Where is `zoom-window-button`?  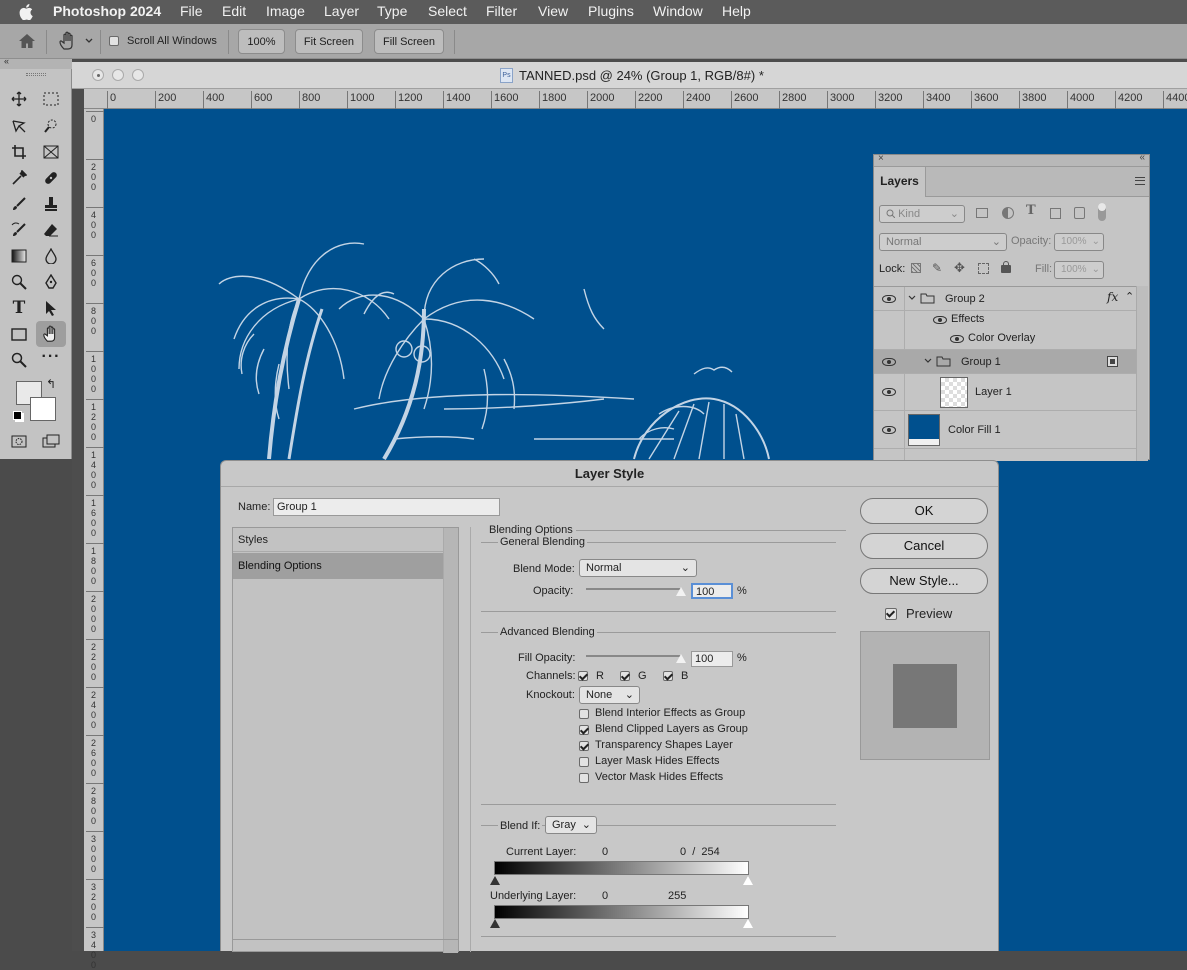
zoom-window-button is located at coordinates (138, 75).